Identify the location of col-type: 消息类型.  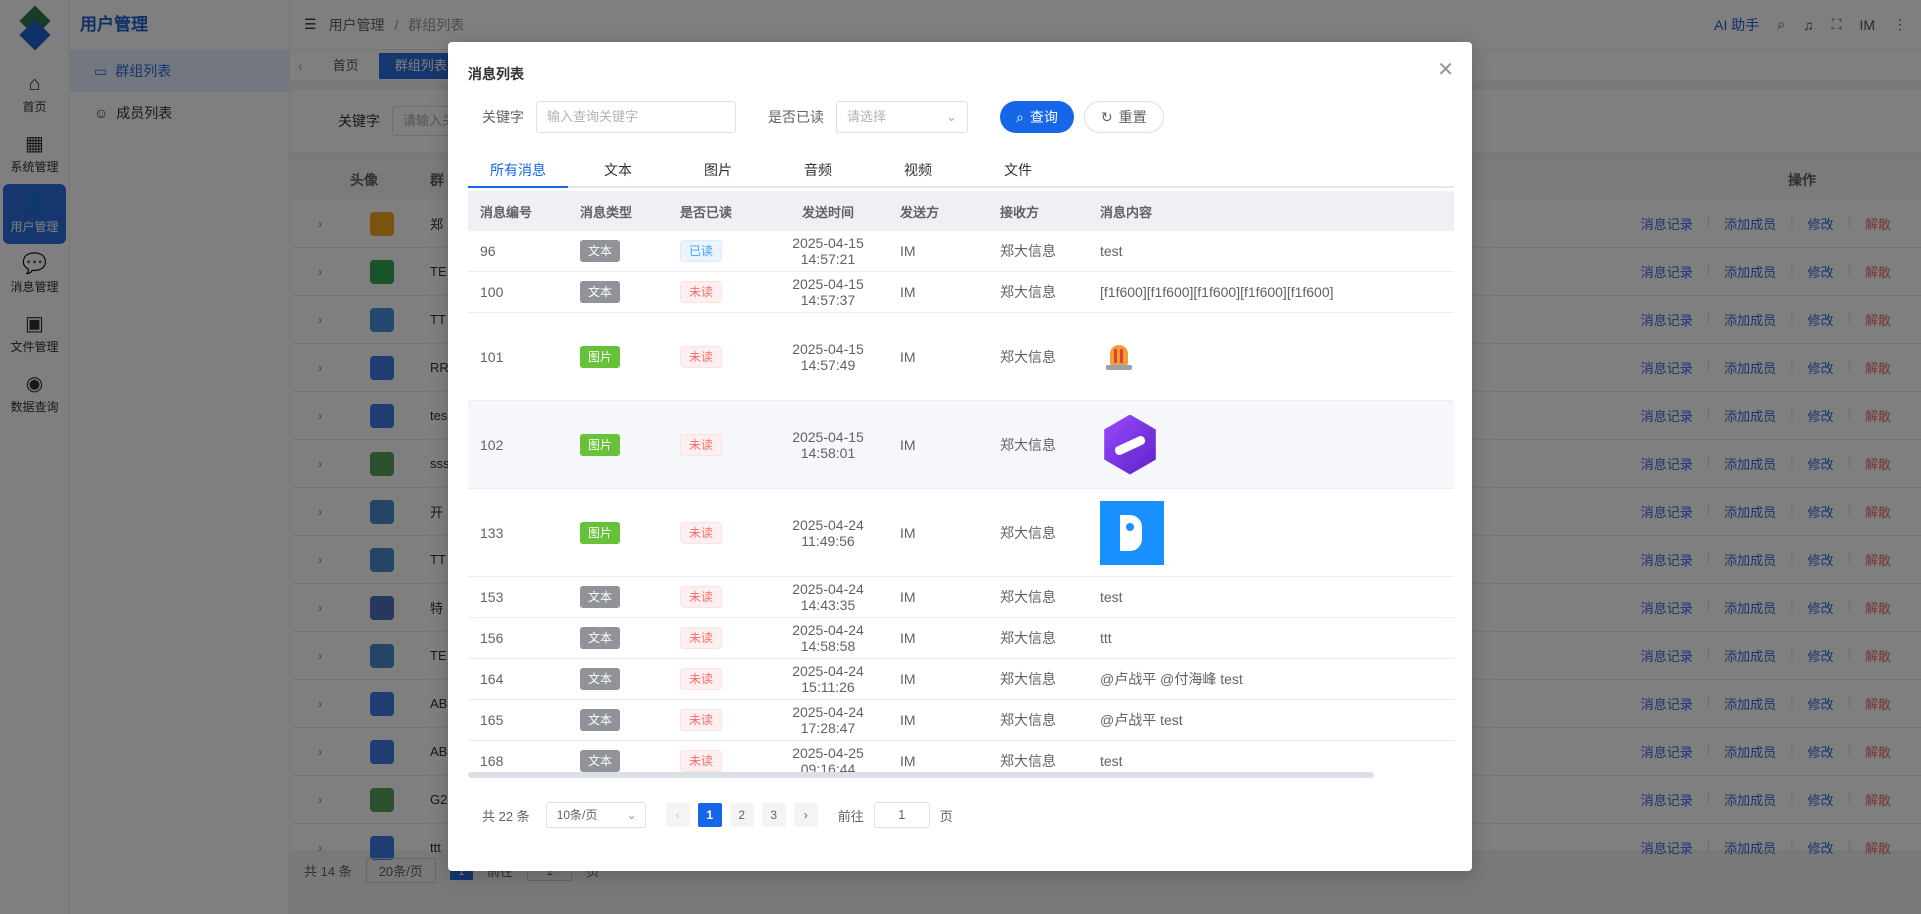
(606, 212).